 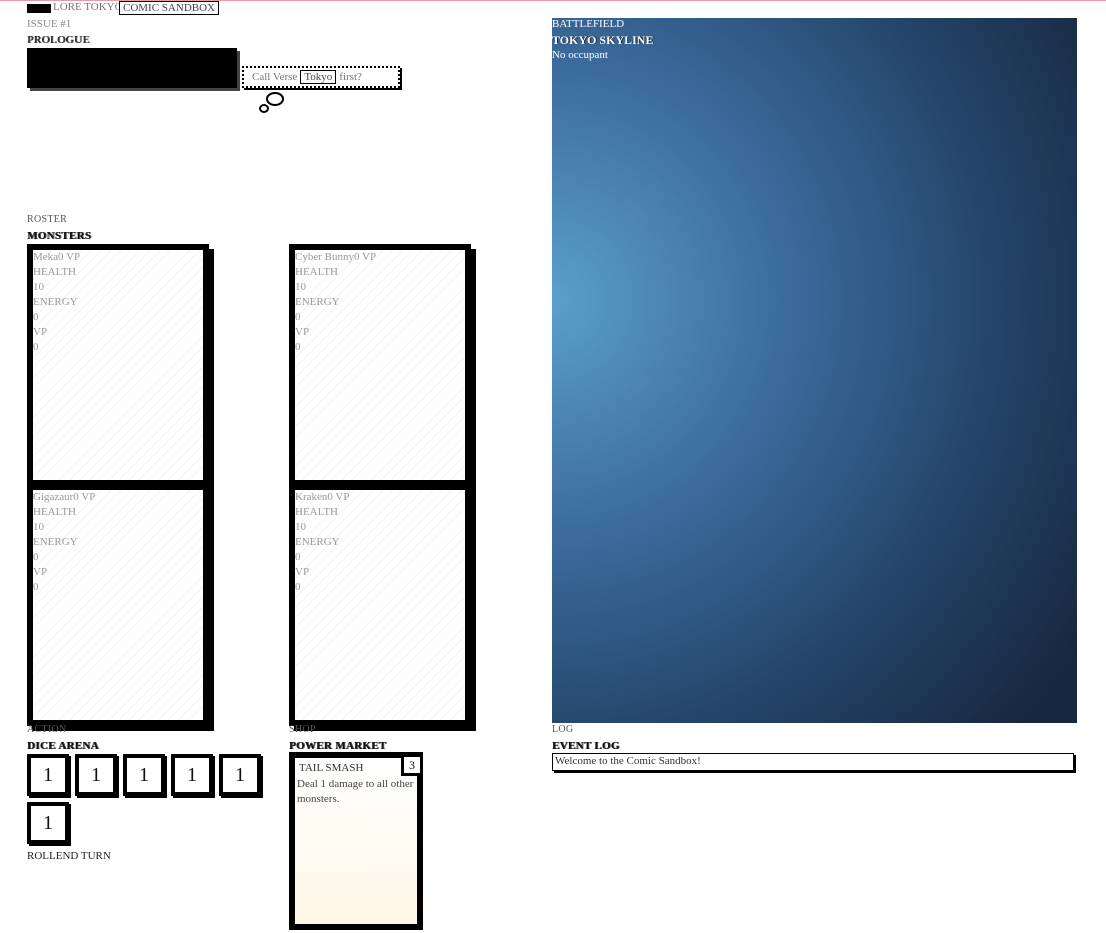 I want to click on monsters-heading: MONSTERS, so click(x=59, y=236).